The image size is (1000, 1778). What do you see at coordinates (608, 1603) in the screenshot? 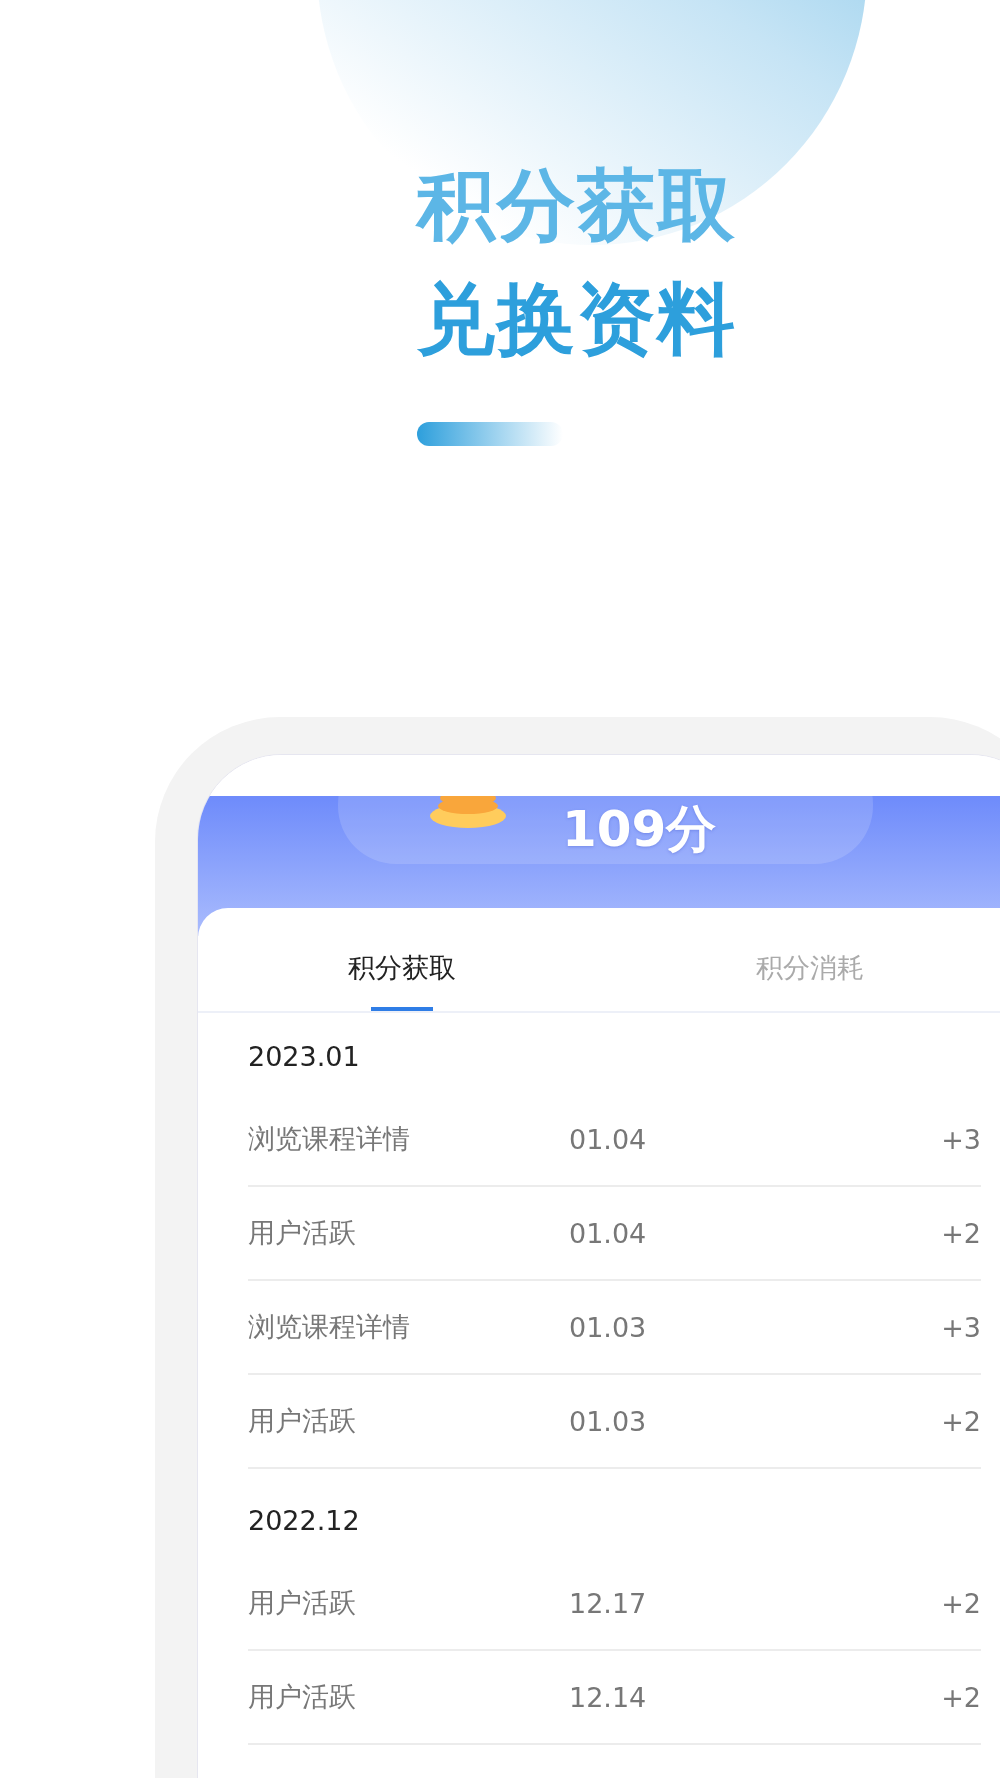
I see `record-date: 12.17` at bounding box center [608, 1603].